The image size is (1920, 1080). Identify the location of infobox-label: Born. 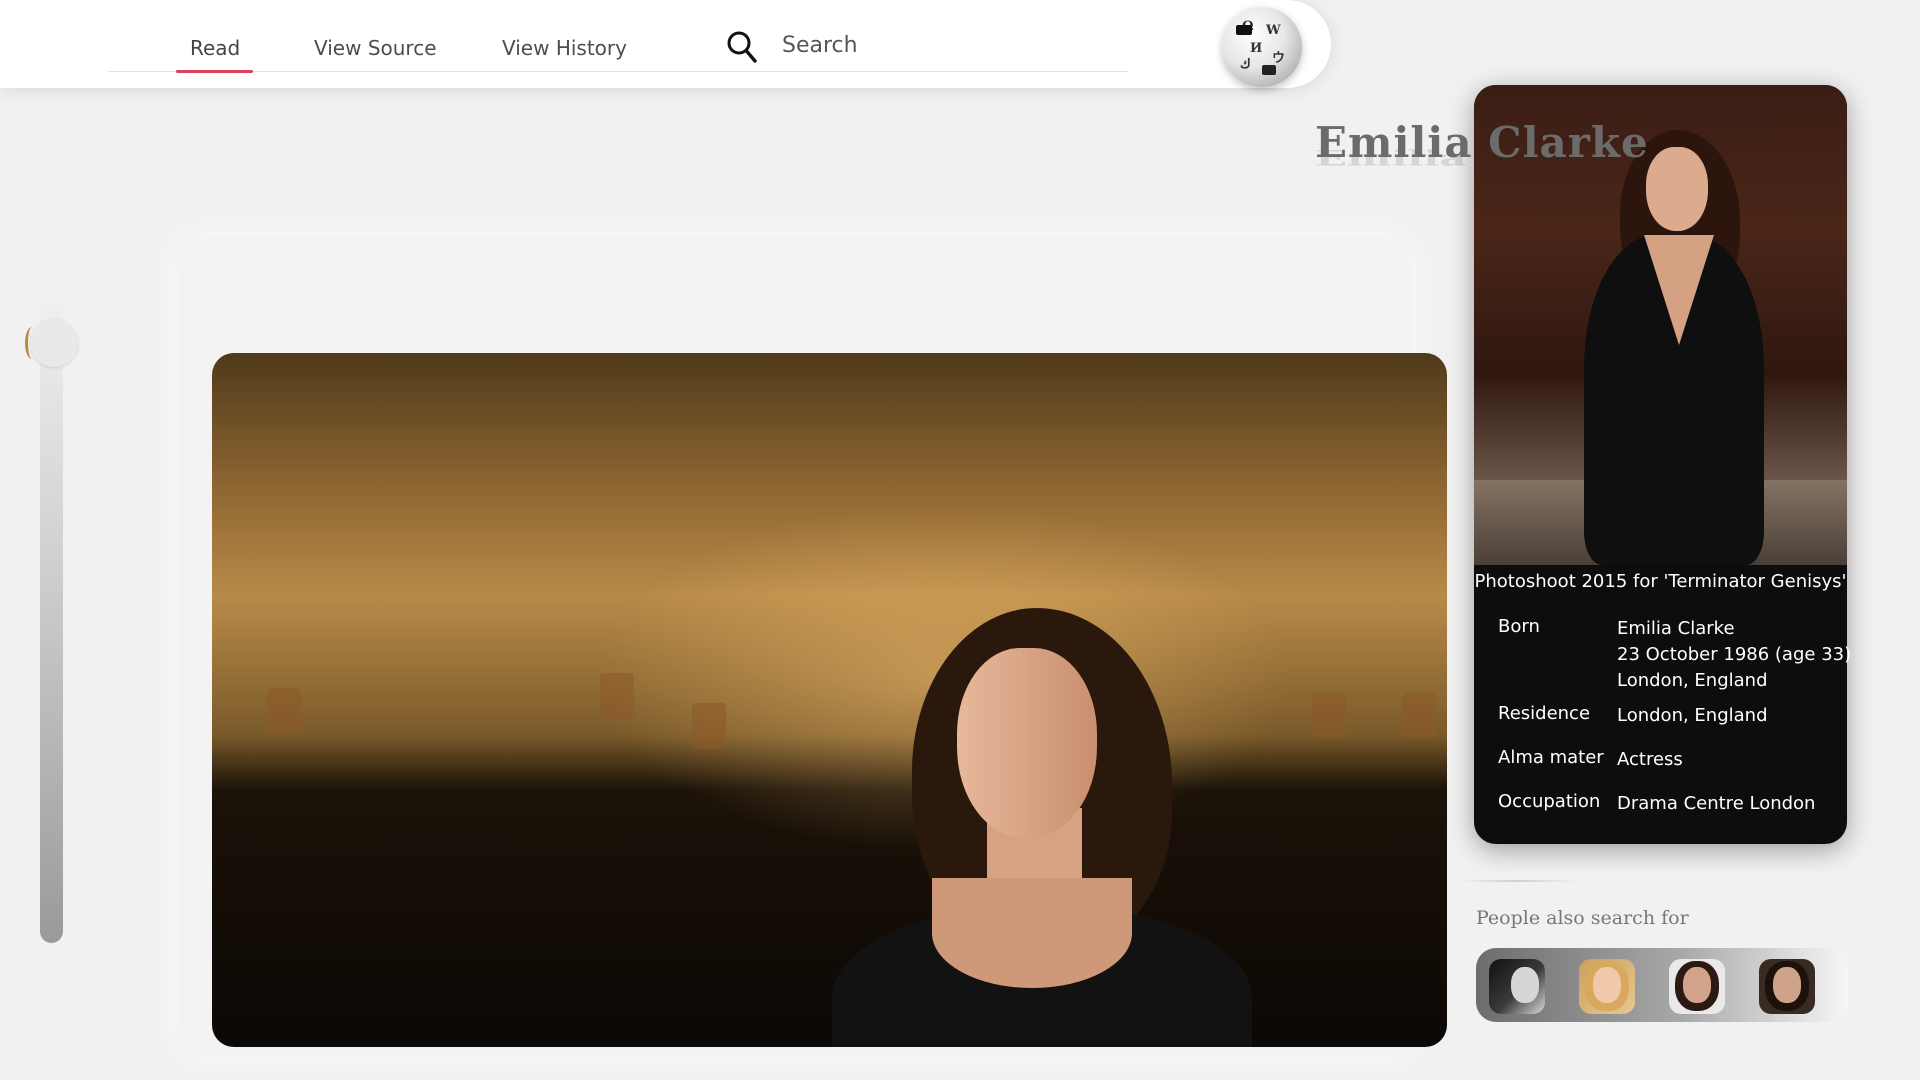
(1519, 626).